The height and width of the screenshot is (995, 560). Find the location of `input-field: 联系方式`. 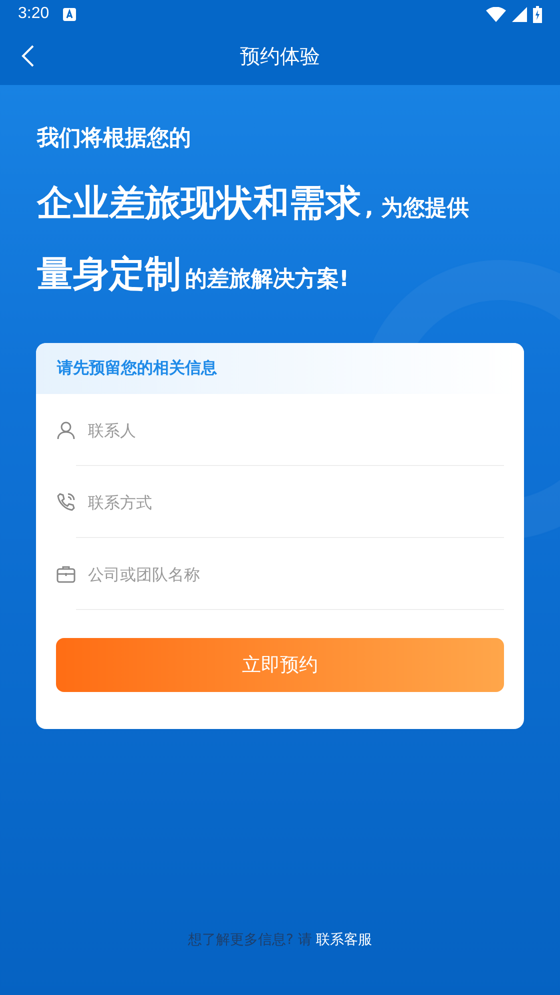

input-field: 联系方式 is located at coordinates (296, 502).